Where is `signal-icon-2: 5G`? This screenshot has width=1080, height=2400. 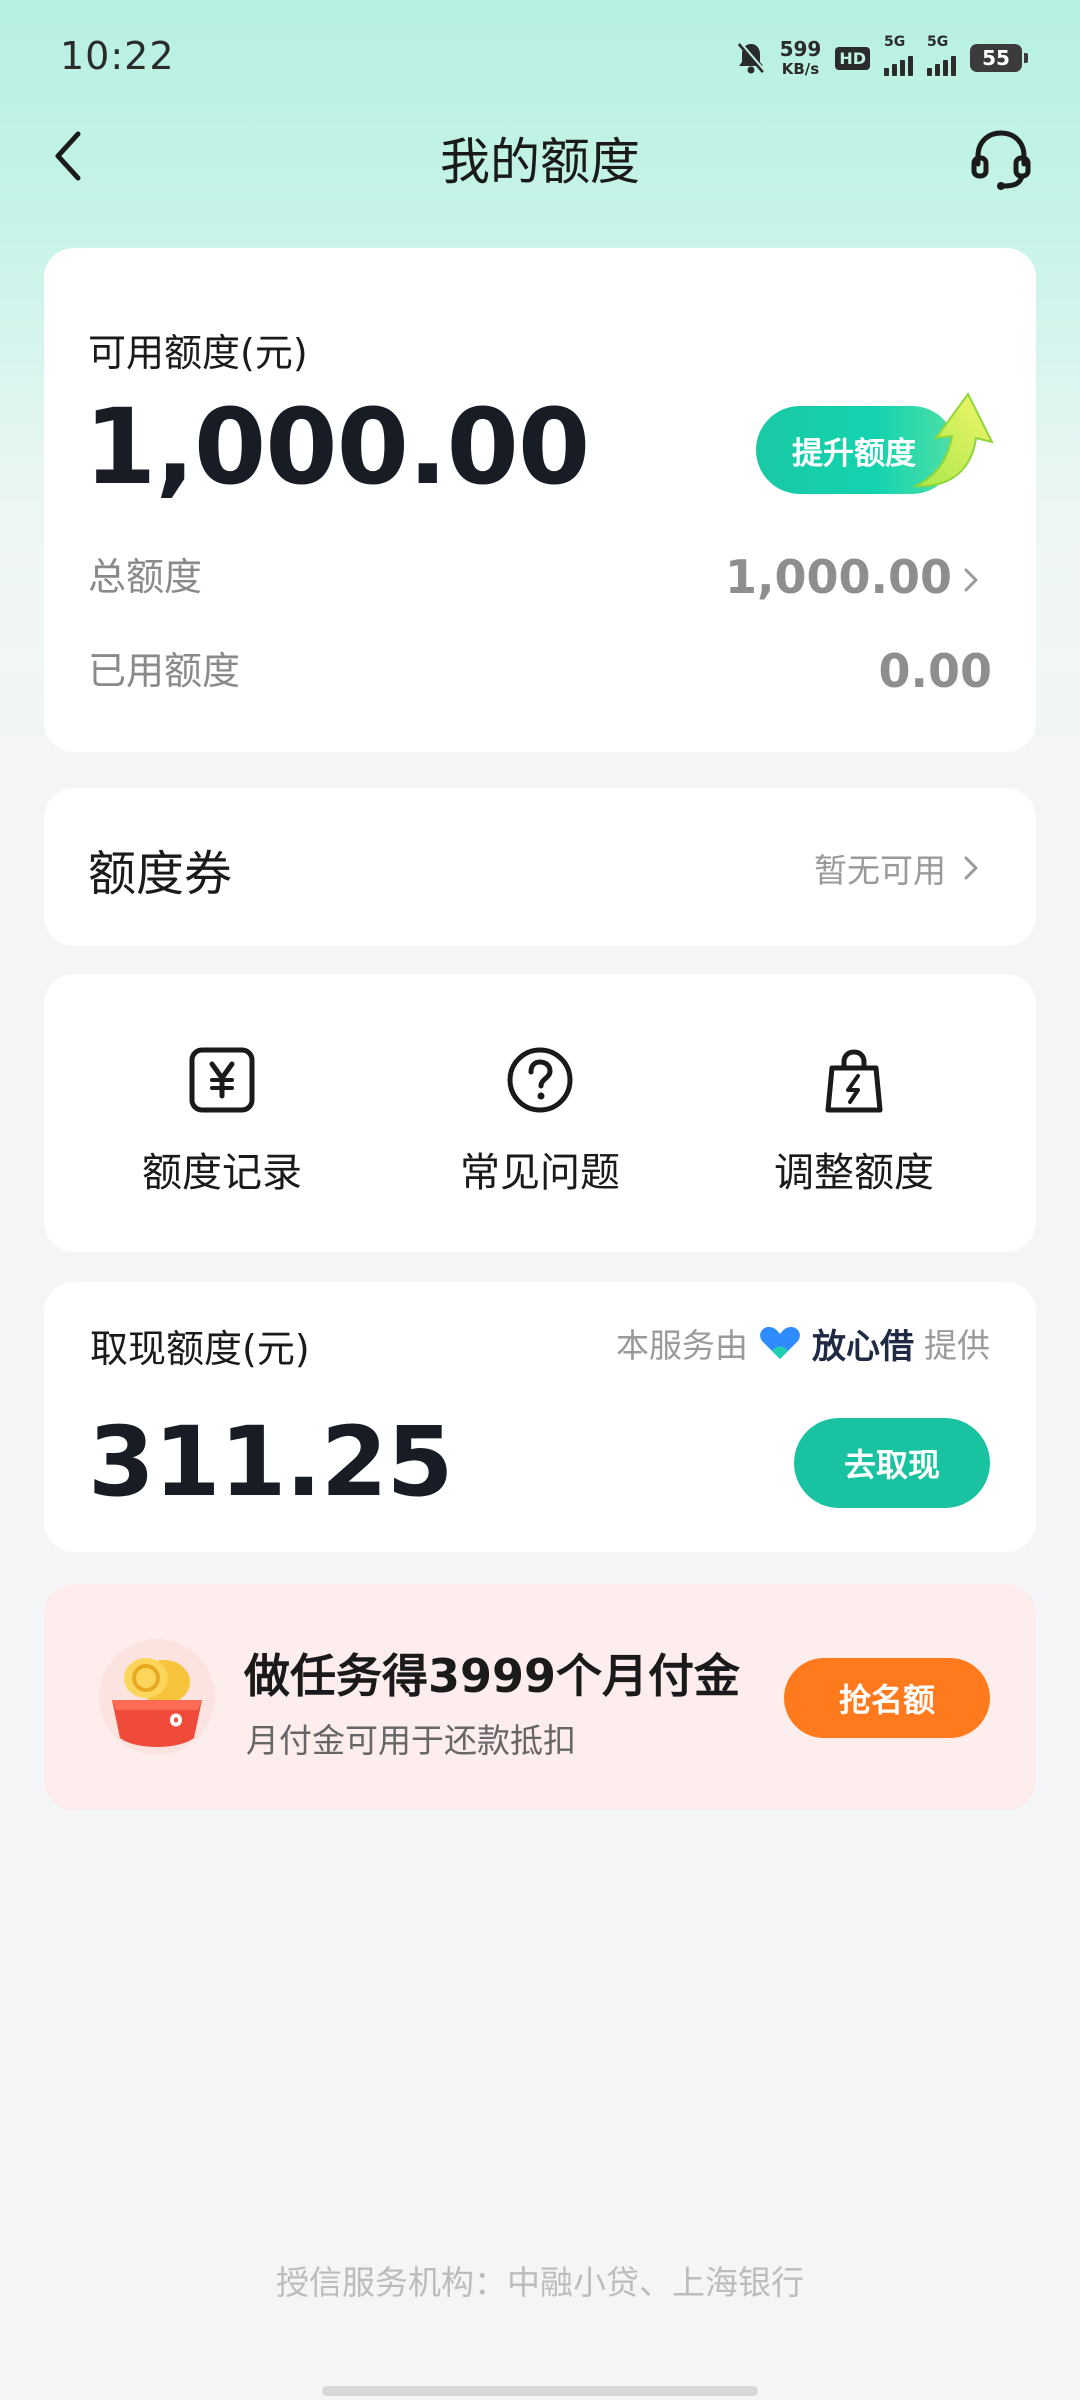 signal-icon-2: 5G is located at coordinates (941, 55).